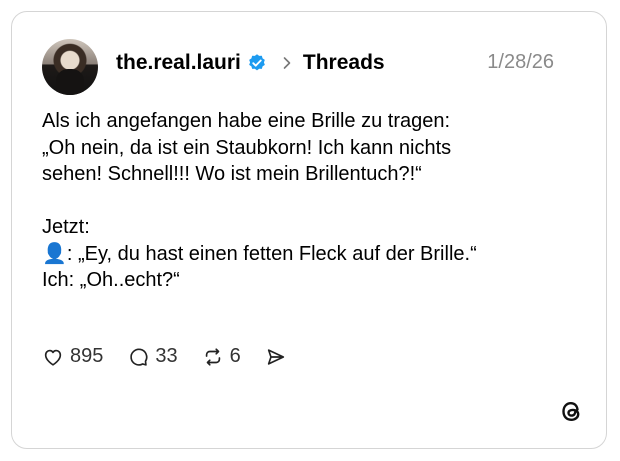  I want to click on action-bar: 895 33 6, so click(176, 356).